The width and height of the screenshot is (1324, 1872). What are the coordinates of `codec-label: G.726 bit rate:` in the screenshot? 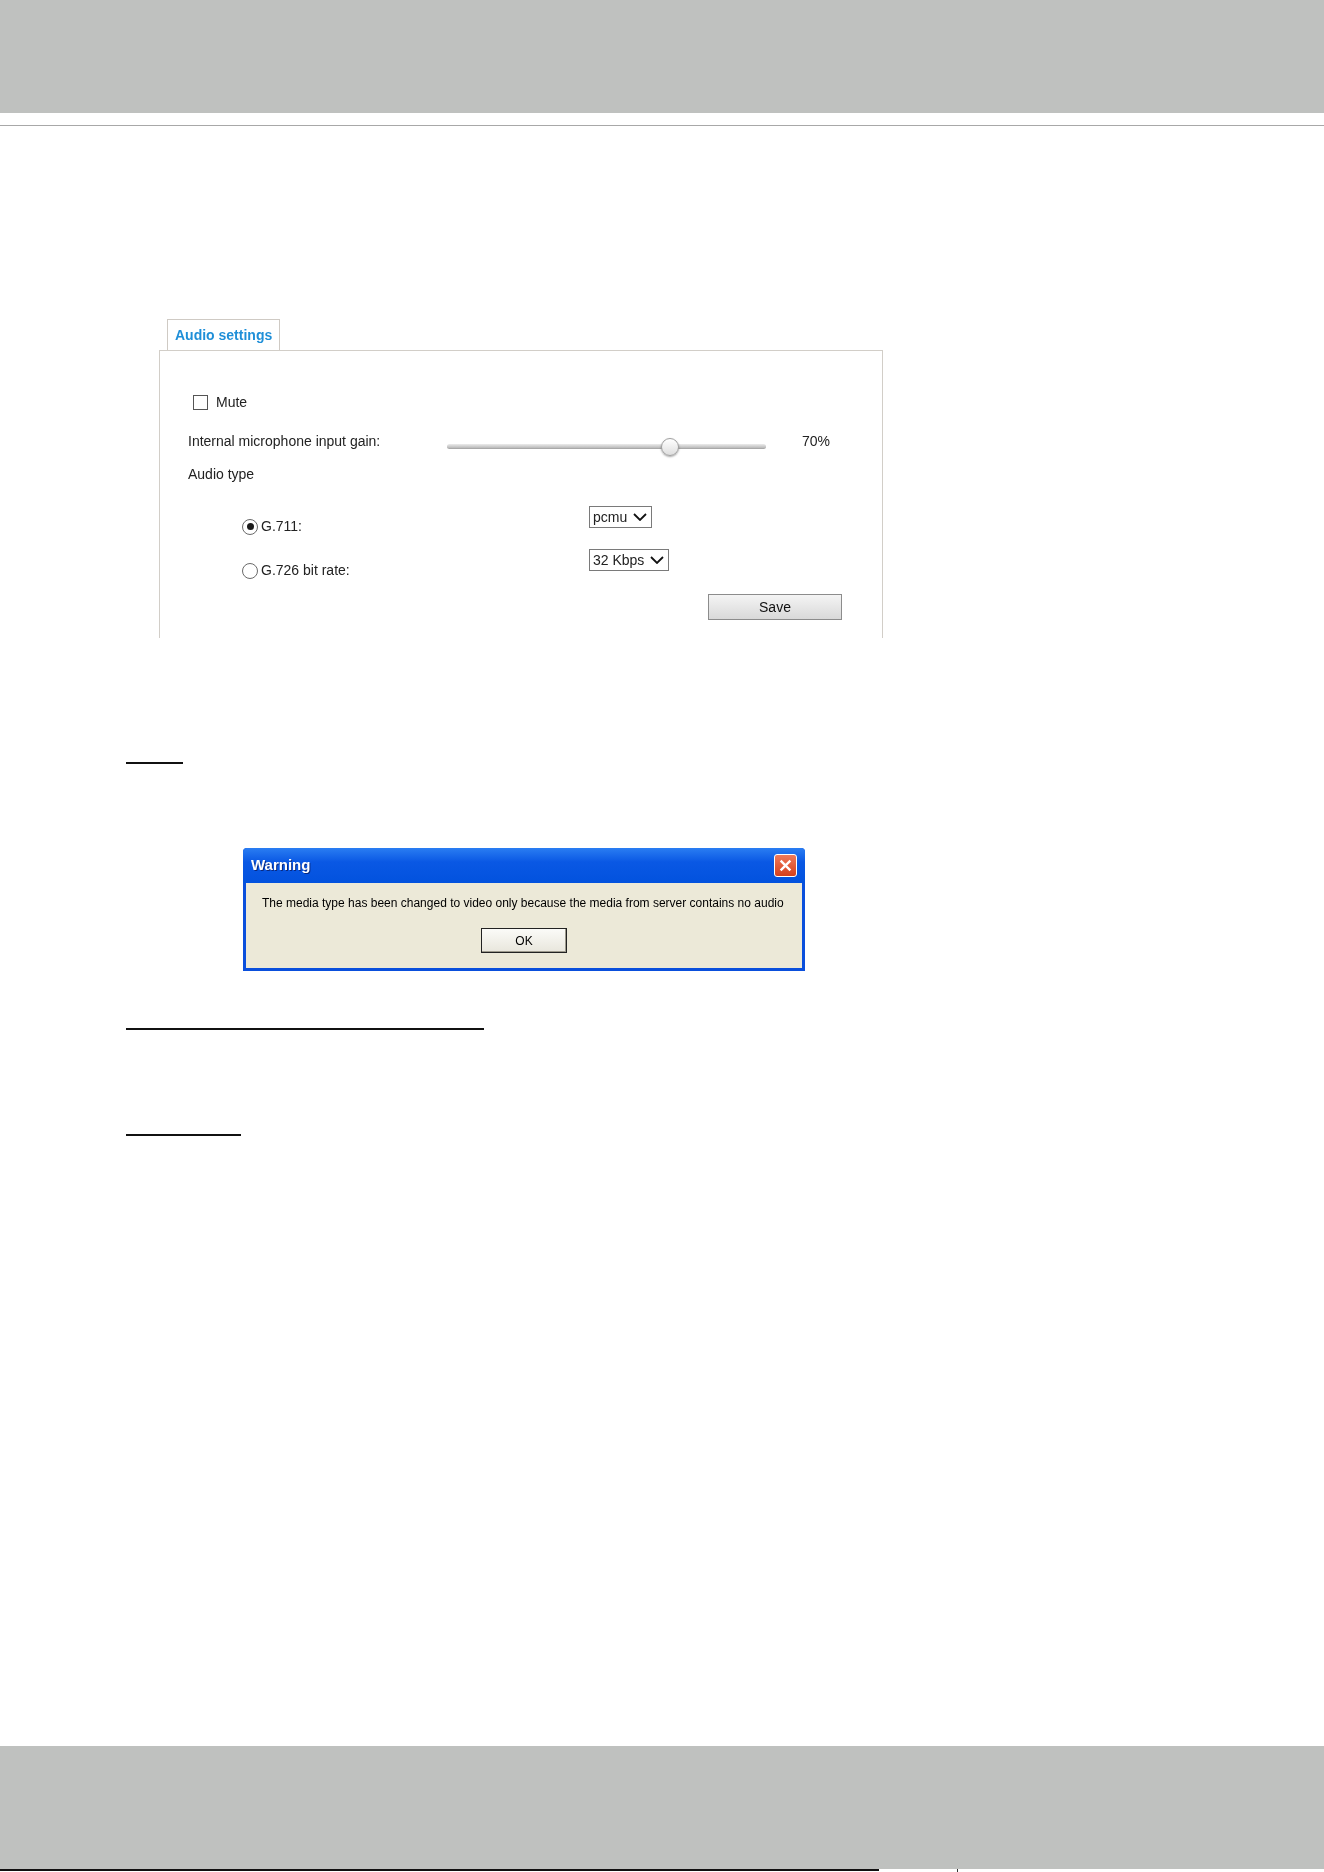 It's located at (305, 570).